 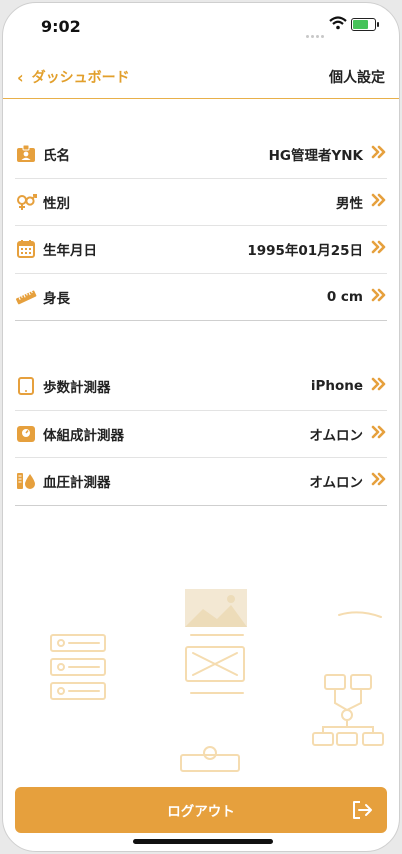 What do you see at coordinates (77, 483) in the screenshot?
I see `row-label: 血圧計測器` at bounding box center [77, 483].